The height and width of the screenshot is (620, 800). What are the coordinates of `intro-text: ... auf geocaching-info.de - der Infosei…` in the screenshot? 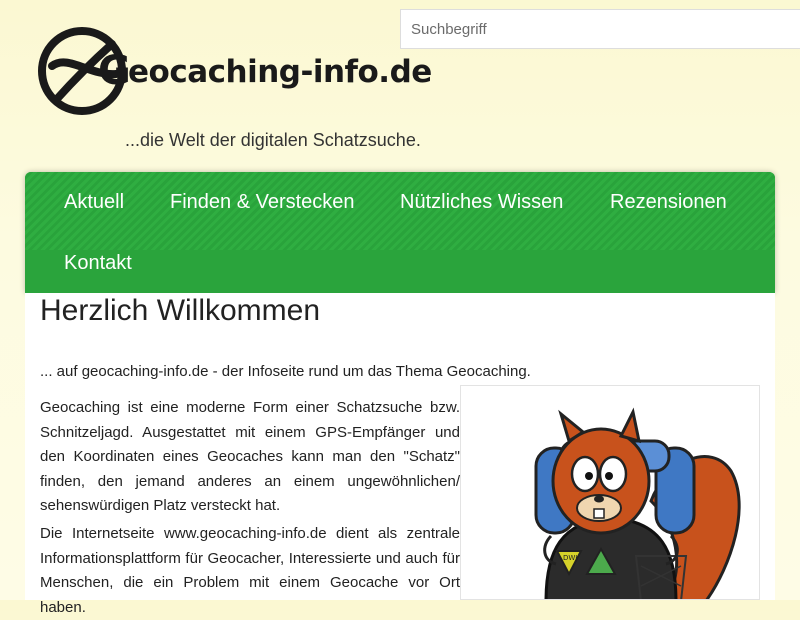 It's located at (285, 371).